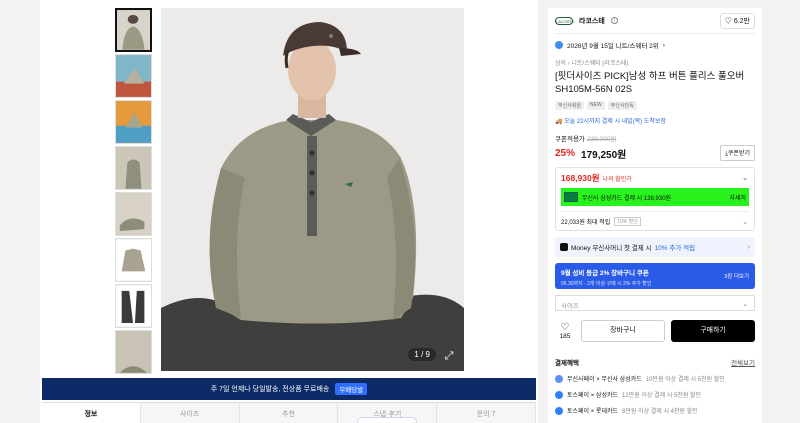 This screenshot has width=800, height=423. What do you see at coordinates (655, 105) in the screenshot?
I see `product-tags: 무신사회원 NEW 무신사단독` at bounding box center [655, 105].